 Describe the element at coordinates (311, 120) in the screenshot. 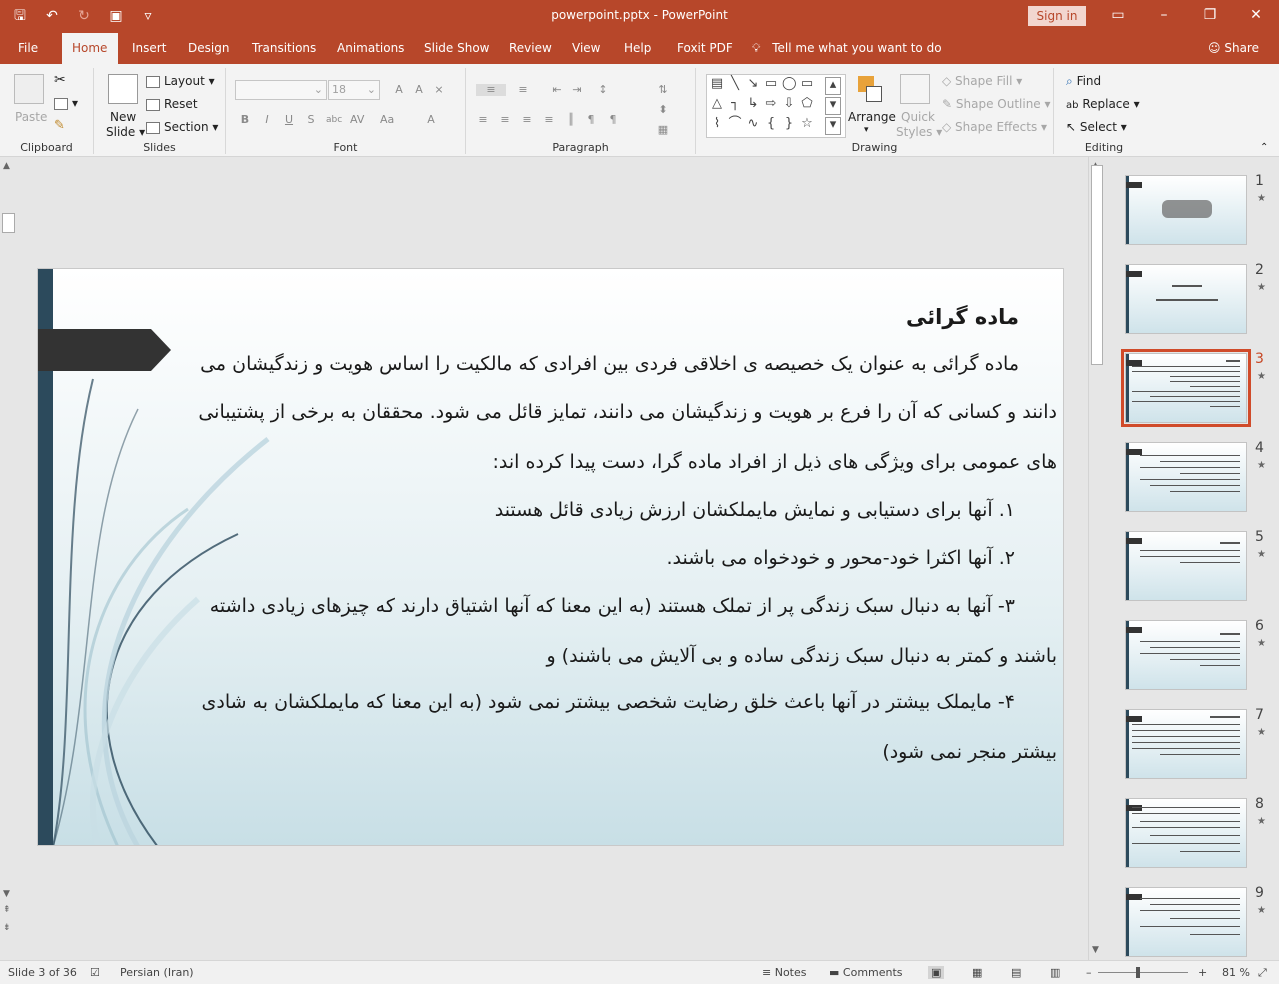

I see `shadow-icon: S` at that location.